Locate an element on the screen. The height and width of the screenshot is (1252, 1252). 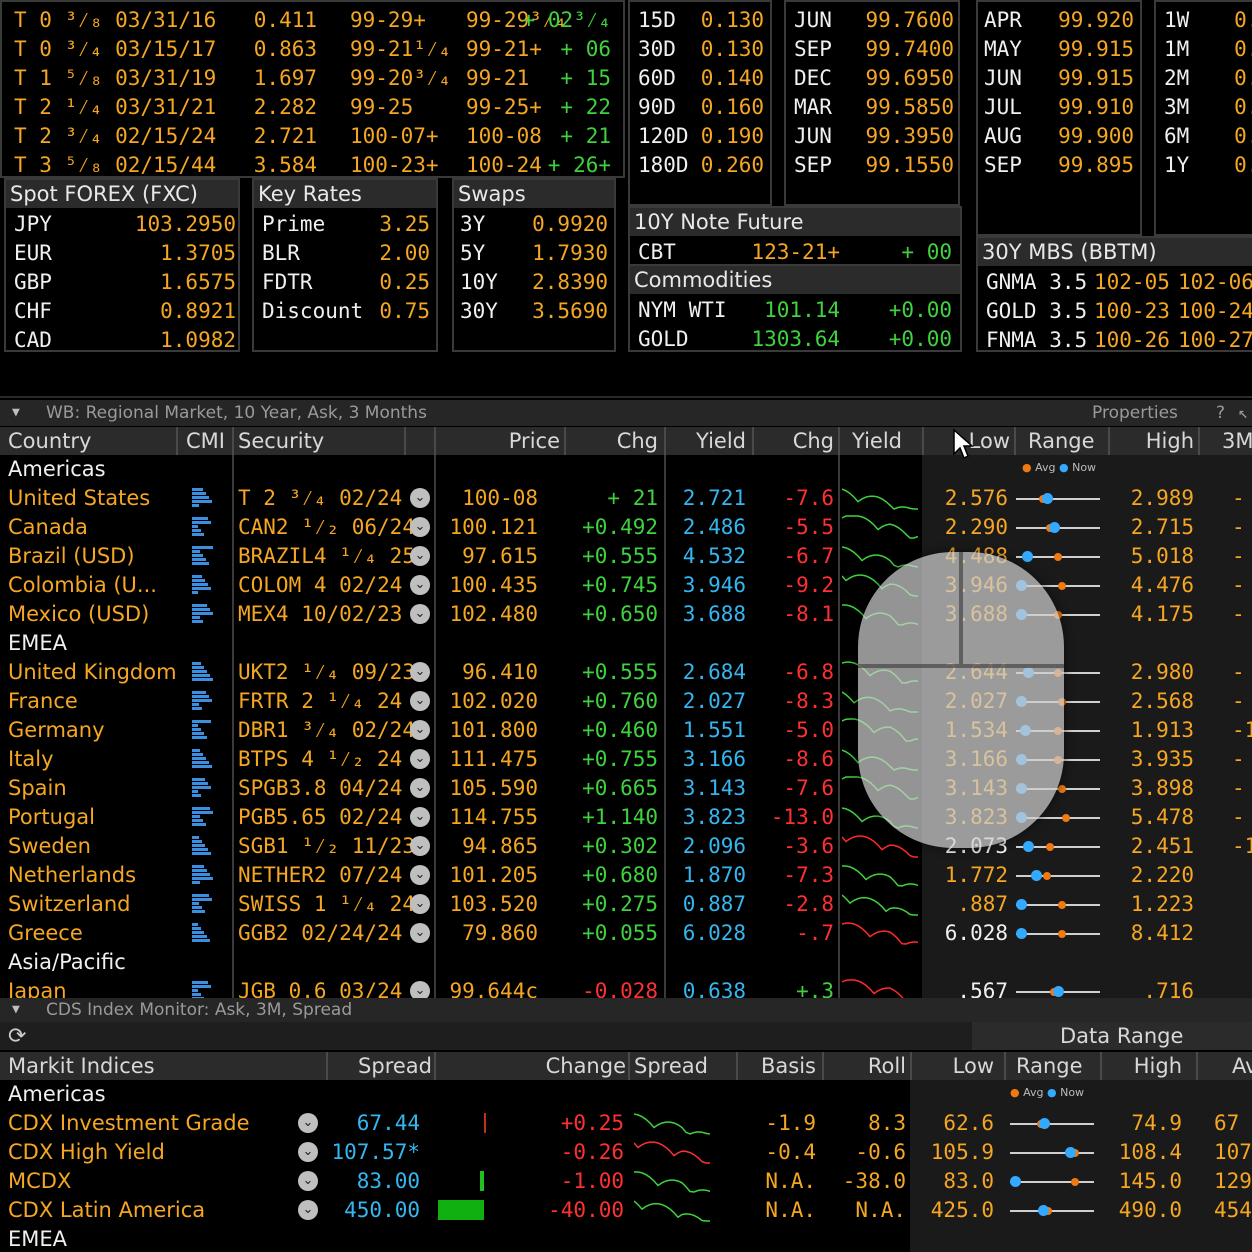
key-rate-row: BLR 2.00 is located at coordinates (345, 253).